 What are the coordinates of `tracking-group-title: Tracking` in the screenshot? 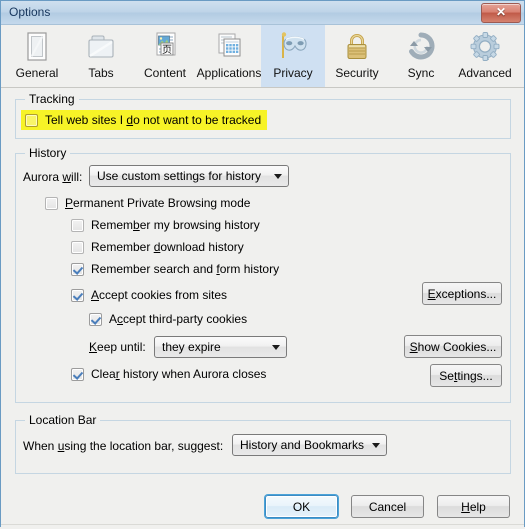 It's located at (52, 99).